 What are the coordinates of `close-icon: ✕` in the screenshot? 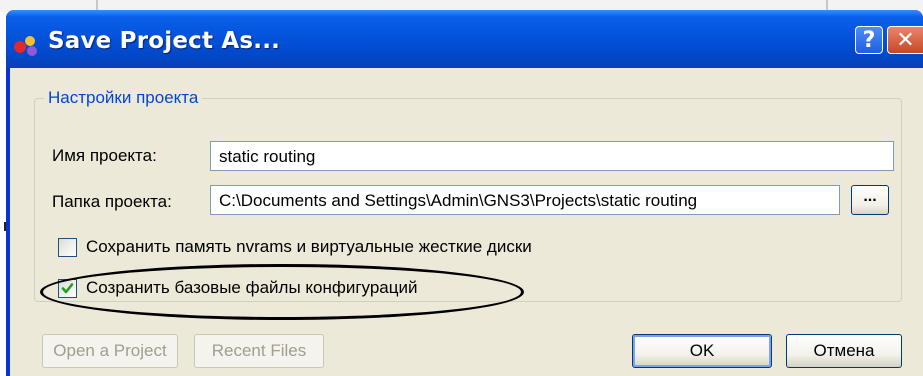 It's located at (905, 40).